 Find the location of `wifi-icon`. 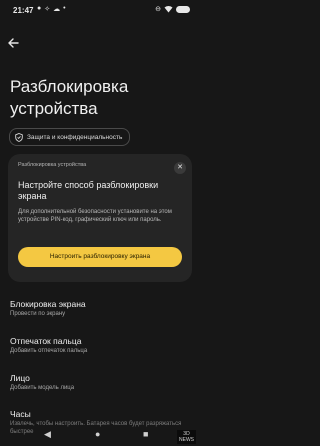

wifi-icon is located at coordinates (168, 9).